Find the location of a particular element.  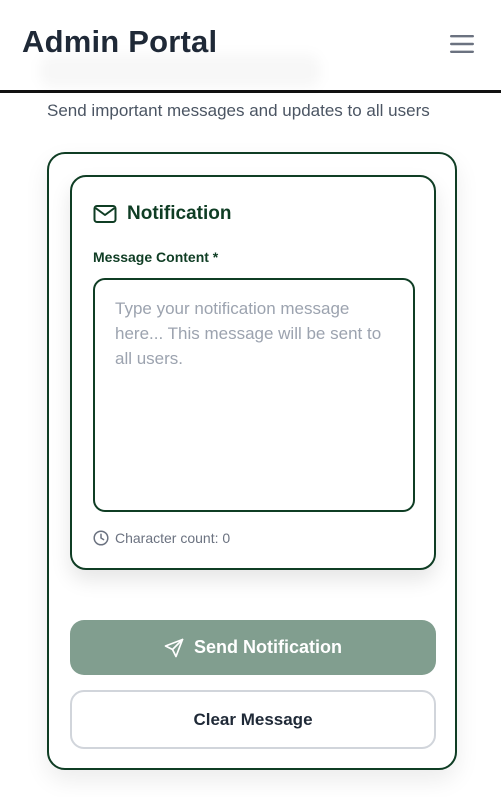

clear-message-button: Clear Message is located at coordinates (253, 719).